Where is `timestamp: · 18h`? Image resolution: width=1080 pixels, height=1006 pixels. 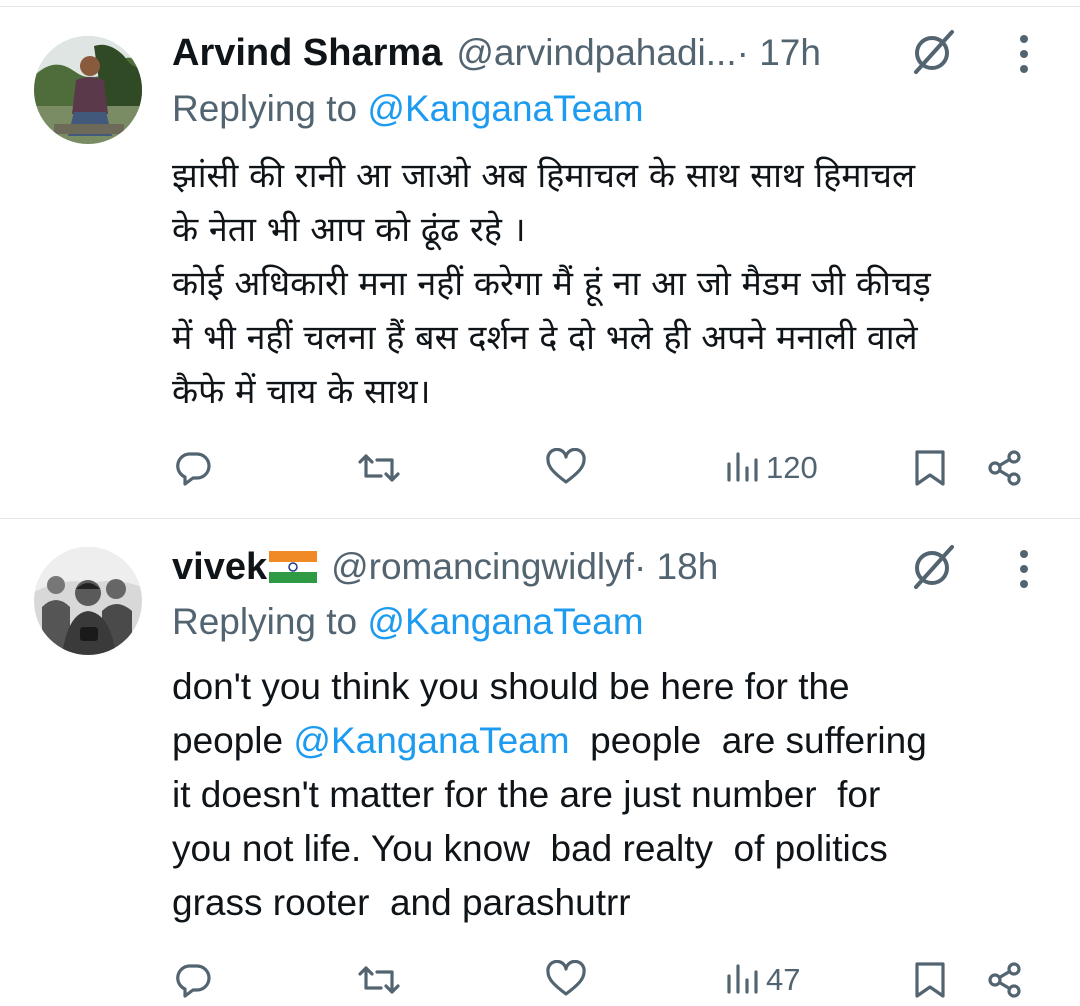 timestamp: · 18h is located at coordinates (676, 567).